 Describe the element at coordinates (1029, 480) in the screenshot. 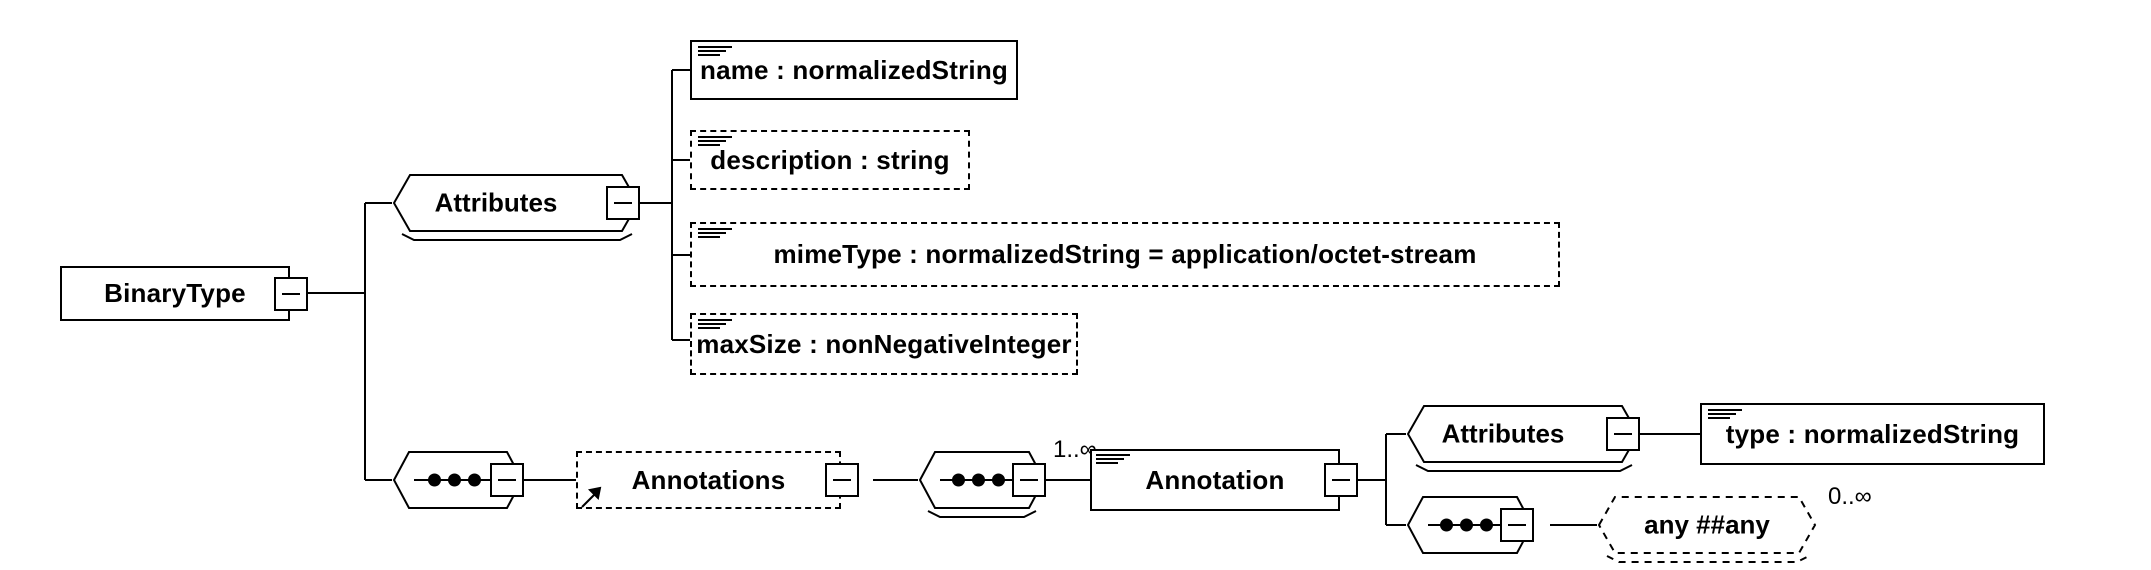

I see `sequence-node-2-collapse-toggle` at that location.